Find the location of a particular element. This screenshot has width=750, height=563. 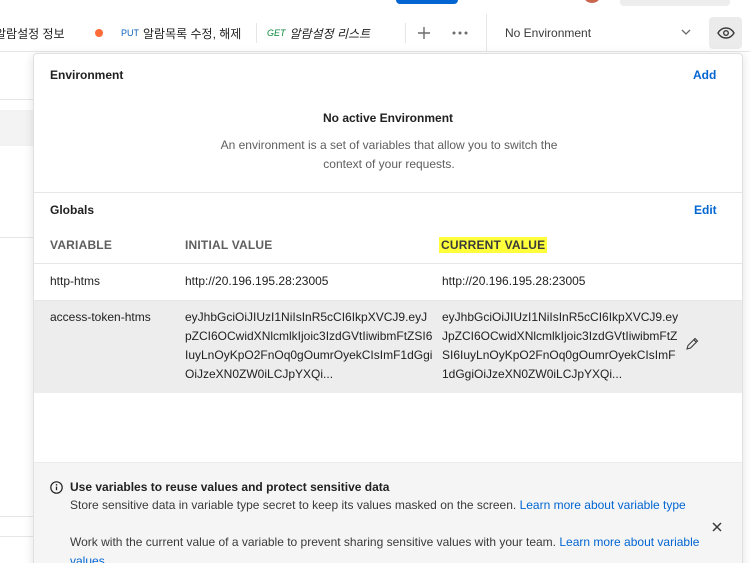

ellipsis-icon is located at coordinates (460, 33).